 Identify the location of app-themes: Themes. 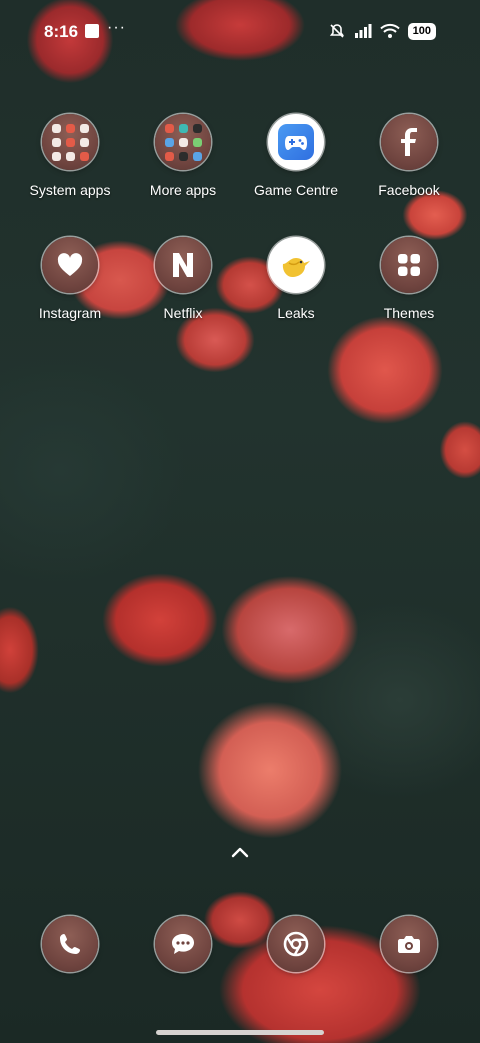
(409, 279).